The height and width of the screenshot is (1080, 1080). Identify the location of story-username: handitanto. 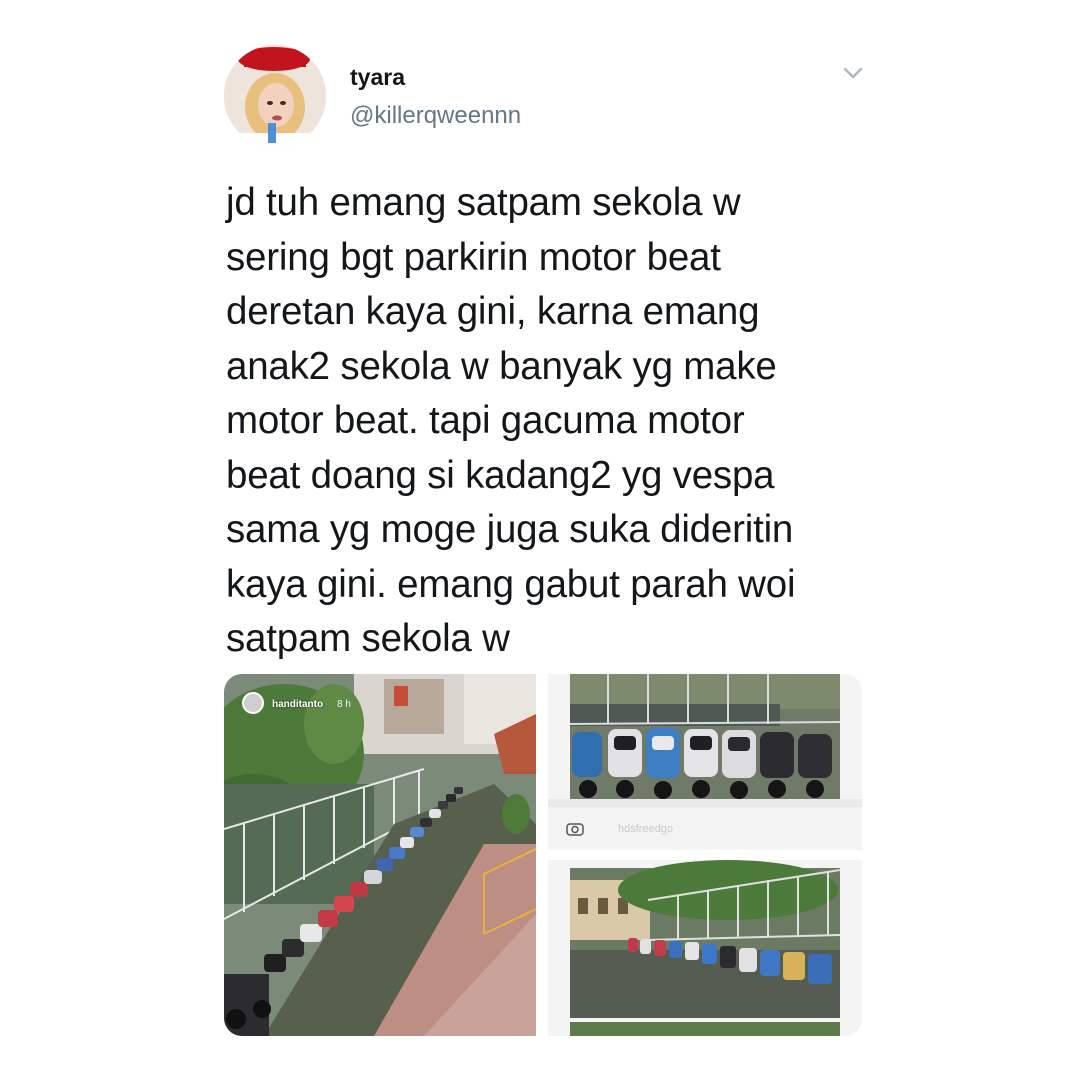
(298, 704).